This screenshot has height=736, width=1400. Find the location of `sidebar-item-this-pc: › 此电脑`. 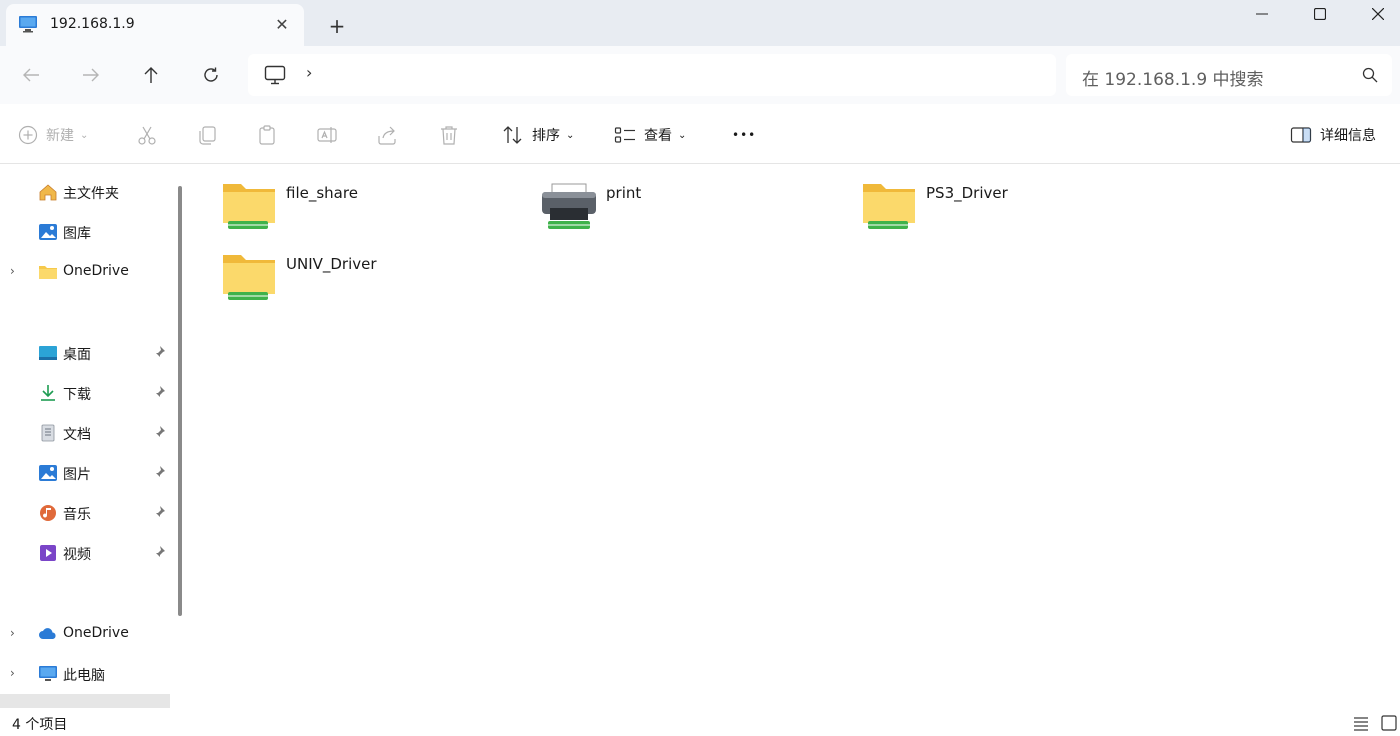

sidebar-item-this-pc: › 此电脑 is located at coordinates (86, 674).